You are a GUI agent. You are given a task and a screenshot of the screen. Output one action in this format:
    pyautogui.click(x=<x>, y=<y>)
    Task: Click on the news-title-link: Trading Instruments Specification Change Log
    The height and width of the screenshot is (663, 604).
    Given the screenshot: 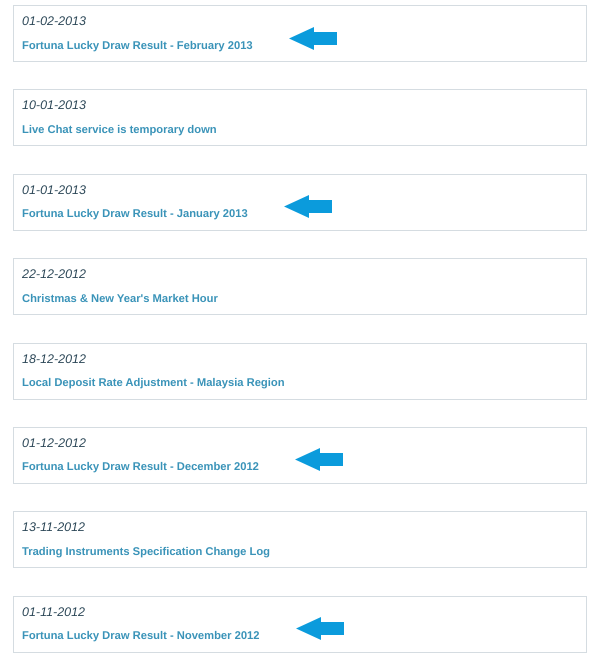 What is the action you would take?
    pyautogui.click(x=146, y=552)
    